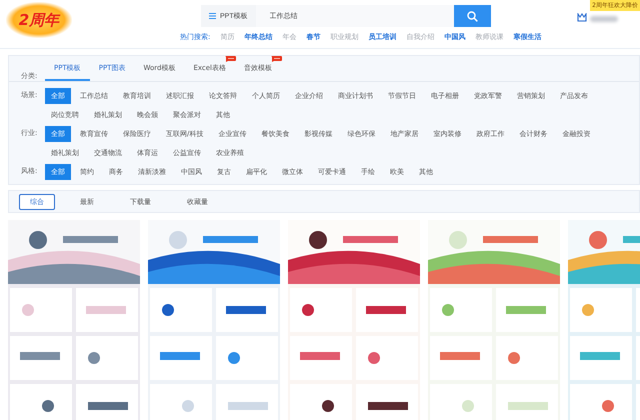 The width and height of the screenshot is (640, 420). I want to click on search-icon, so click(472, 16).